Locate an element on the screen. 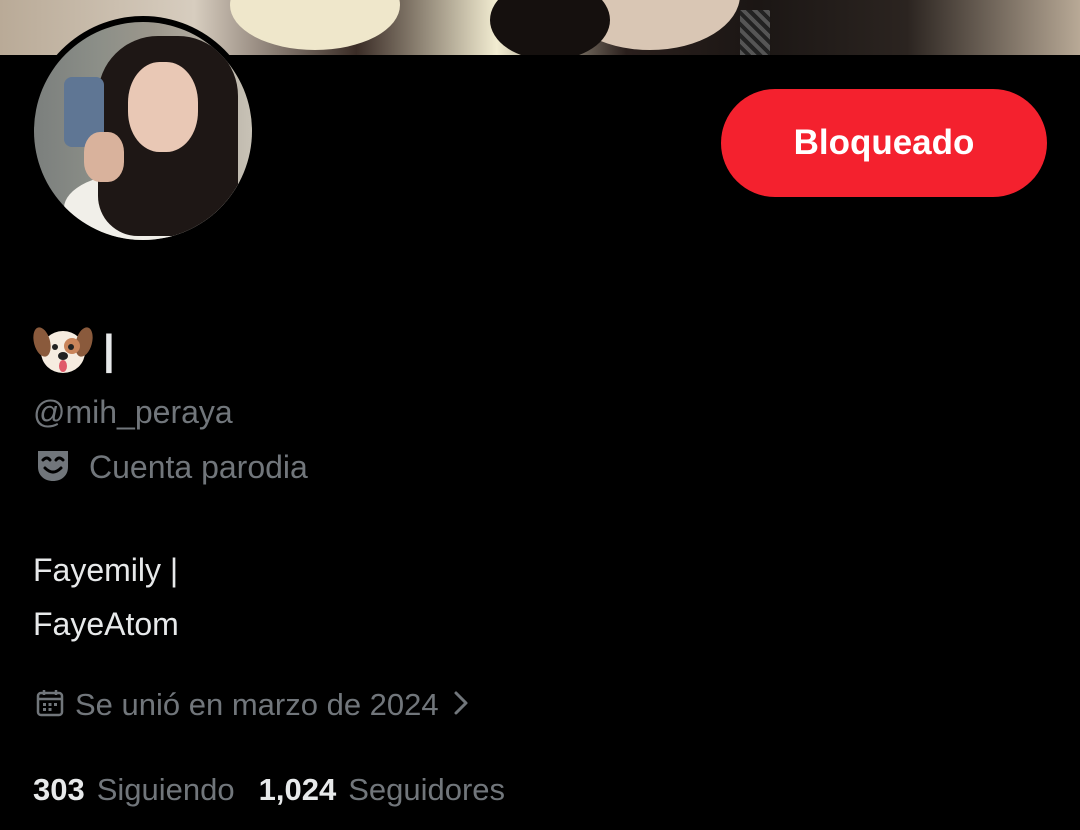 The image size is (1080, 830). followers-count: 1,024 is located at coordinates (297, 789).